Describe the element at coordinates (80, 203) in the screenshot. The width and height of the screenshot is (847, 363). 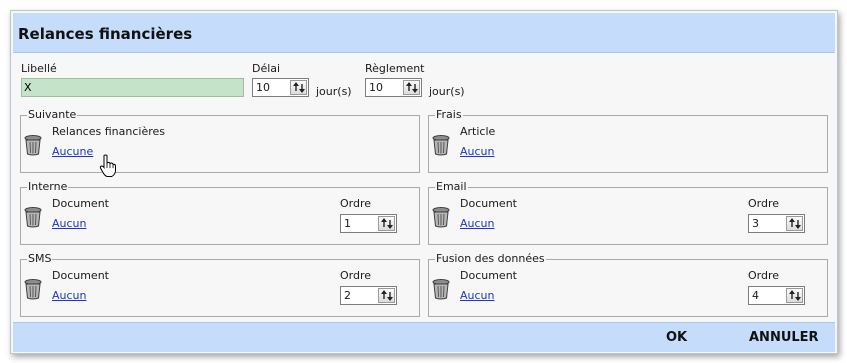
I see `group-interne-label: Document` at that location.